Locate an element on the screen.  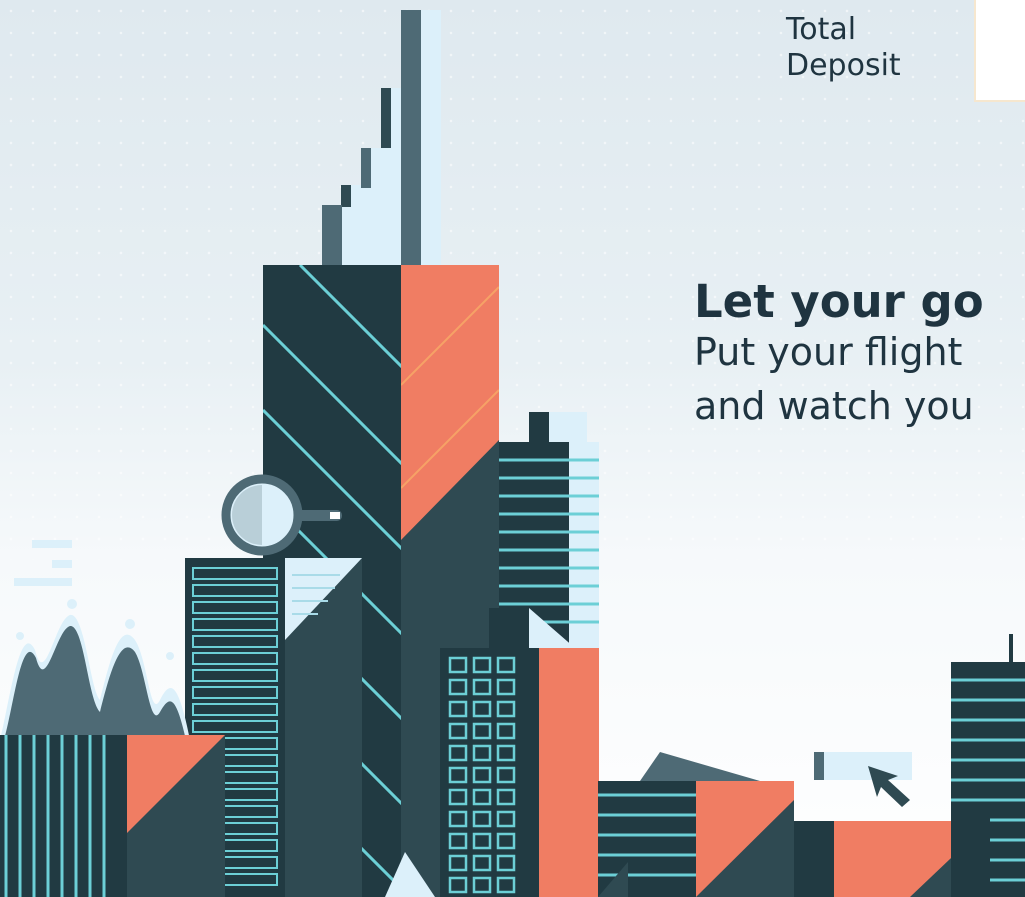
right-tower is located at coordinates (988, 765).